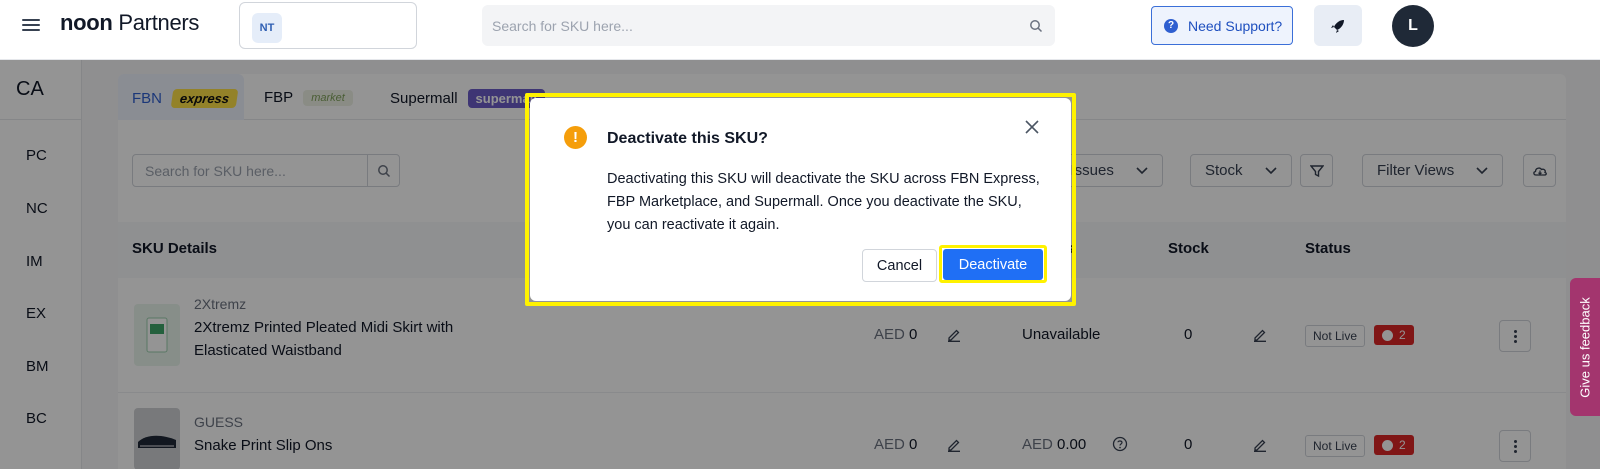  I want to click on top-bar: noon Partners NT ? Need Support? L, so click(800, 30).